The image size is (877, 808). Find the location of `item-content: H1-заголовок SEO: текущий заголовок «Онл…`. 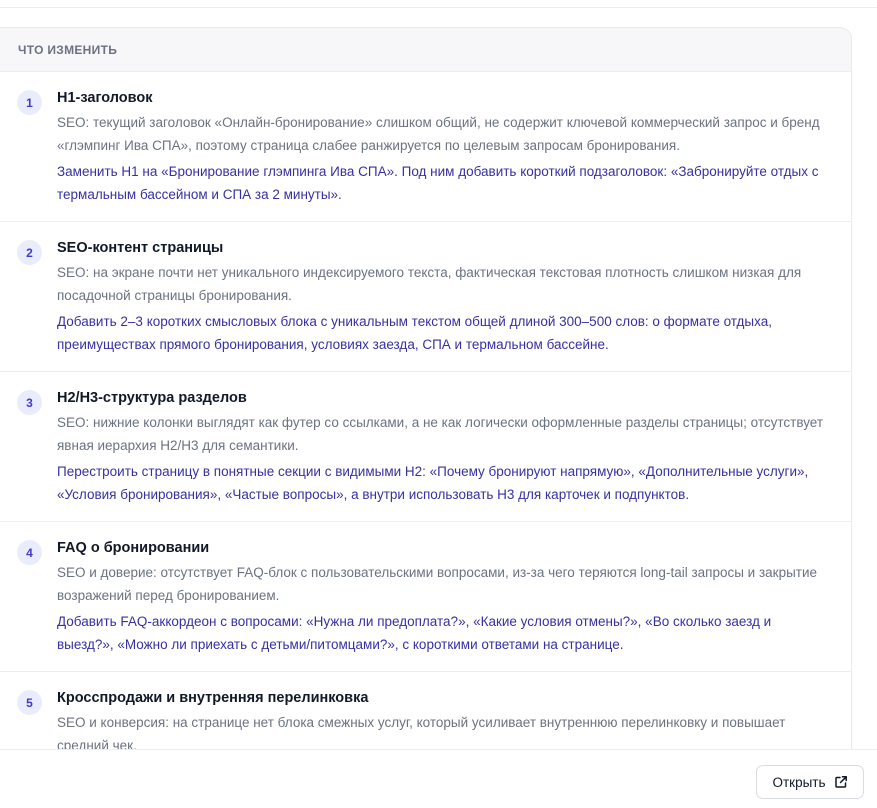

item-content: H1-заголовок SEO: текущий заголовок «Онл… is located at coordinates (444, 145).